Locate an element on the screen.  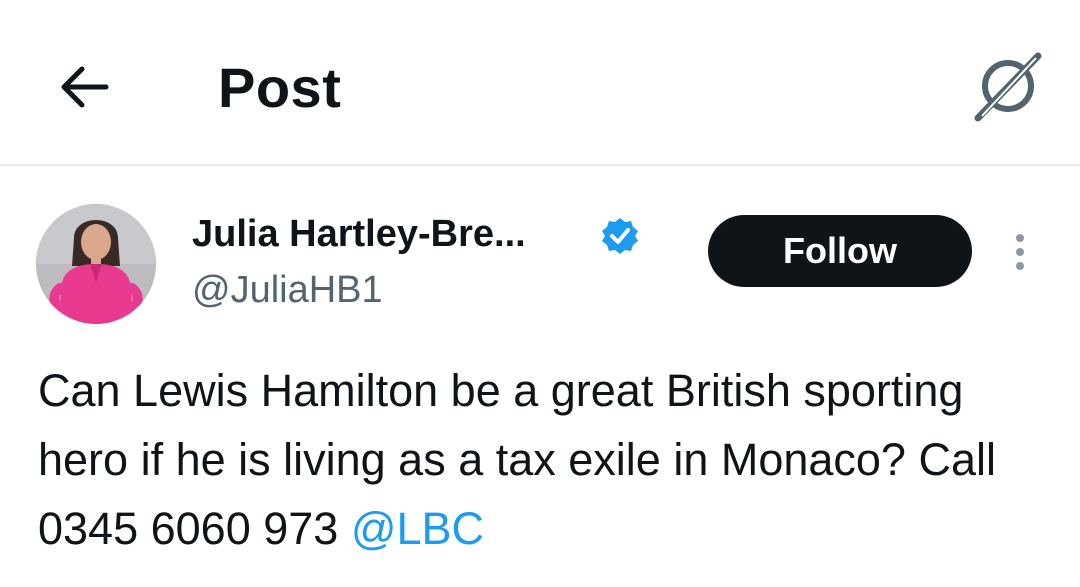
back-button is located at coordinates (84, 87).